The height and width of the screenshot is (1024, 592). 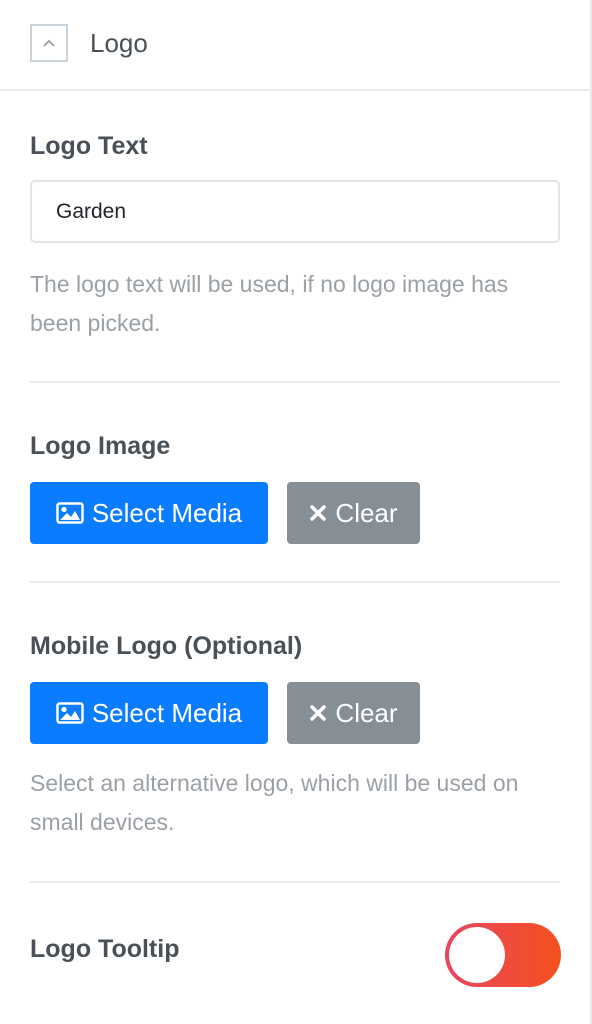 I want to click on toggle-knob, so click(x=477, y=955).